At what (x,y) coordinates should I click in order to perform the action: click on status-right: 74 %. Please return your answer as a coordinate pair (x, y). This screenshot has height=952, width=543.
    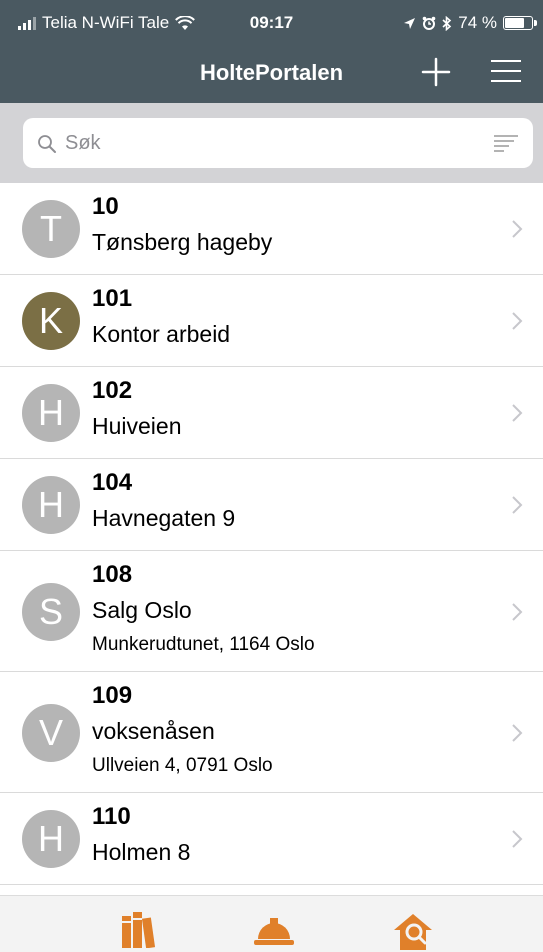
    Looking at the image, I should click on (470, 23).